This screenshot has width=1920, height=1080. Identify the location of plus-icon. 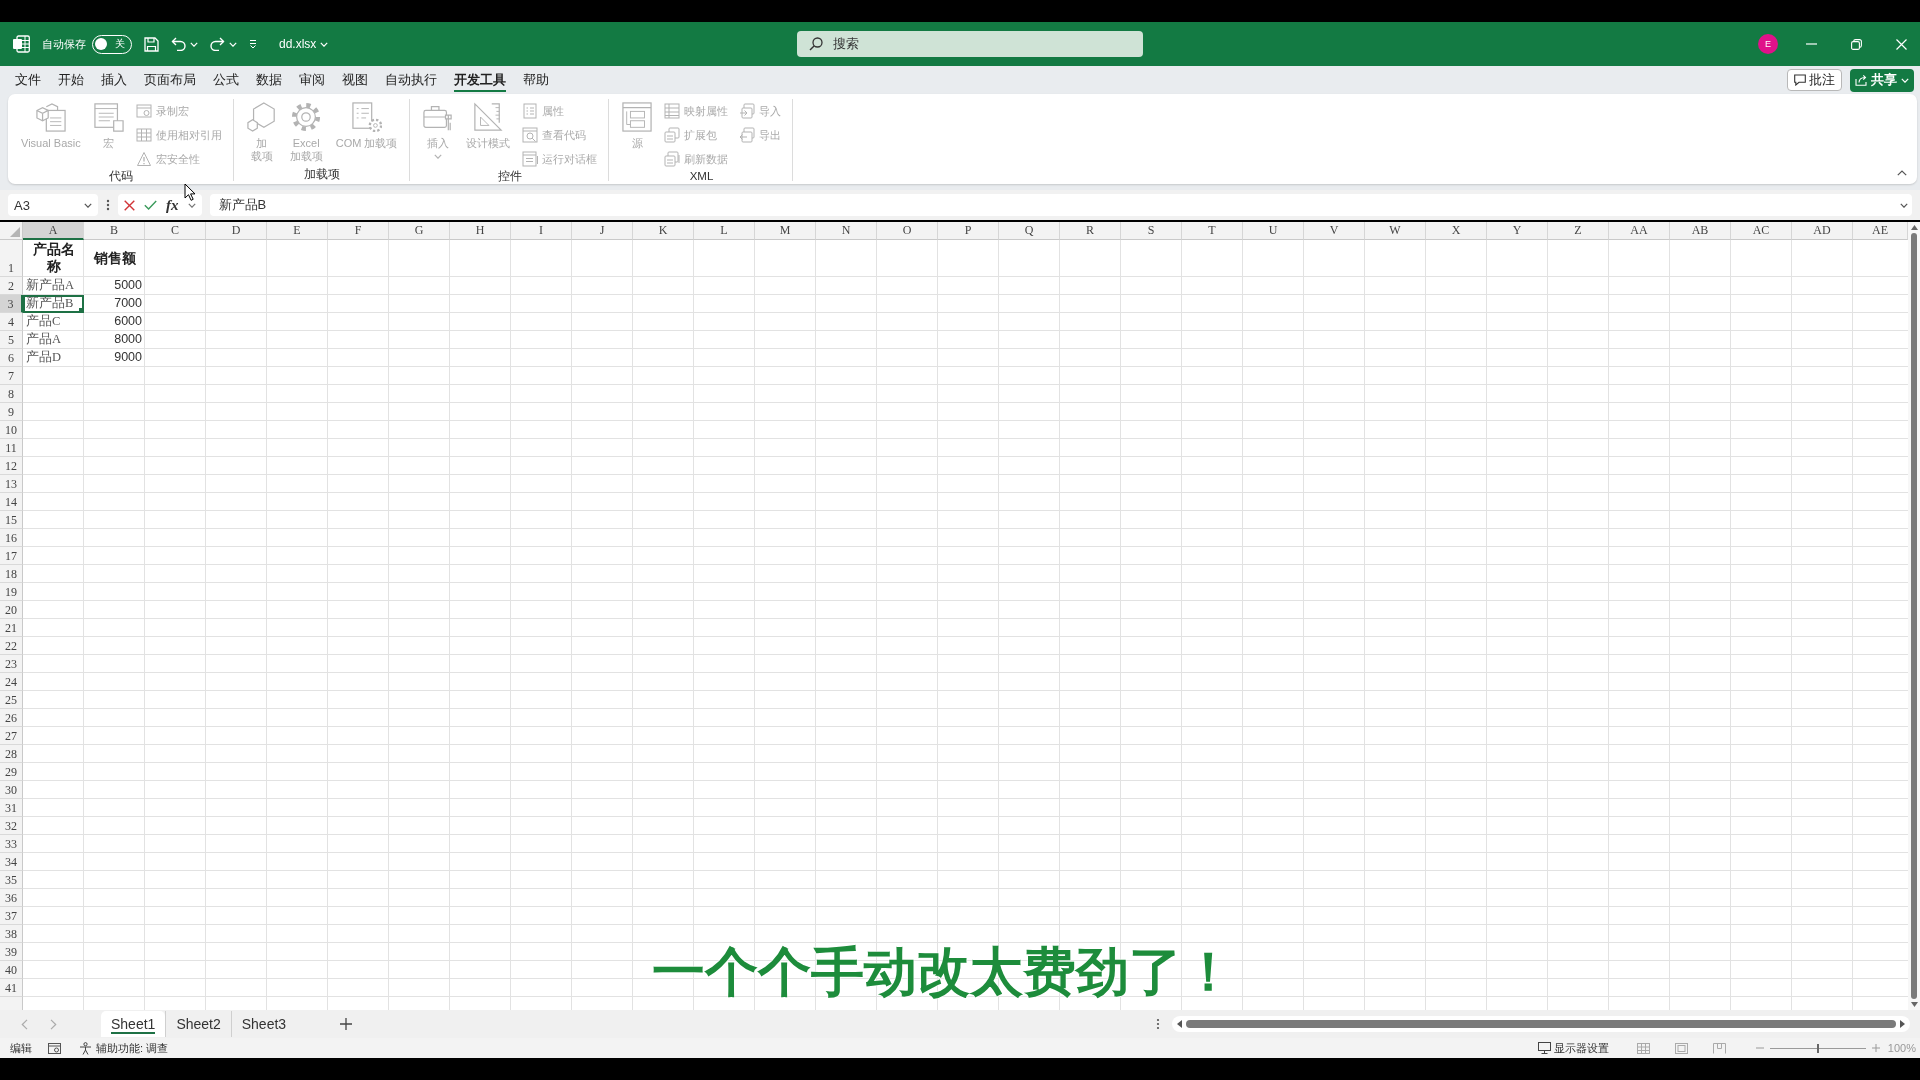
(346, 1024).